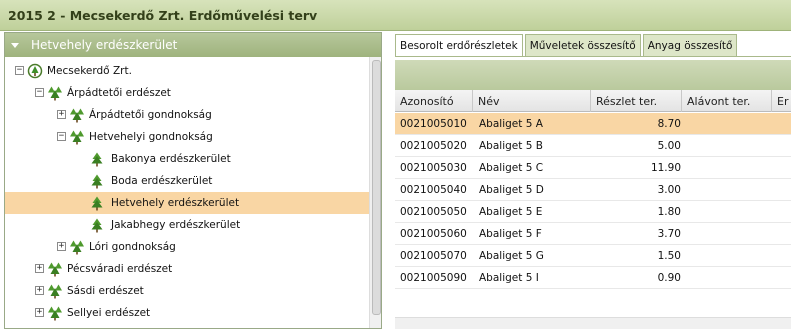 This screenshot has height=329, width=791. I want to click on cell-azonosito: 0021005070, so click(433, 255).